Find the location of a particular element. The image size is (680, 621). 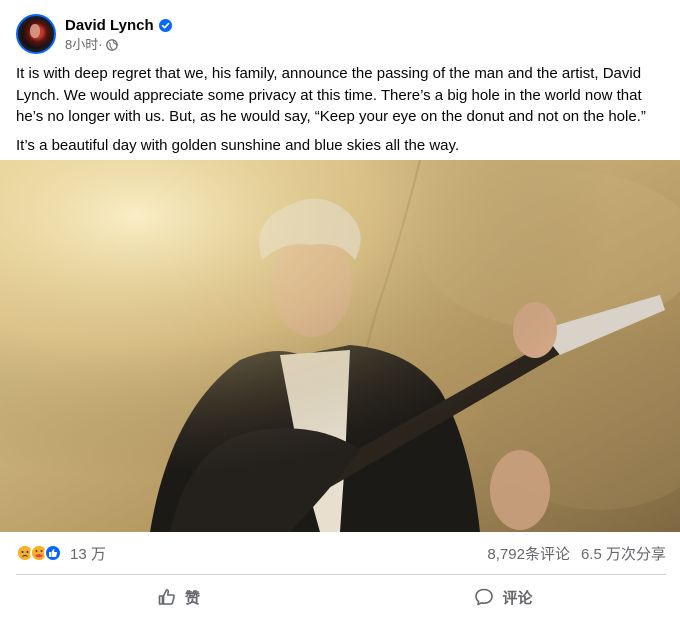

author-name-row: David Lynch is located at coordinates (118, 25).